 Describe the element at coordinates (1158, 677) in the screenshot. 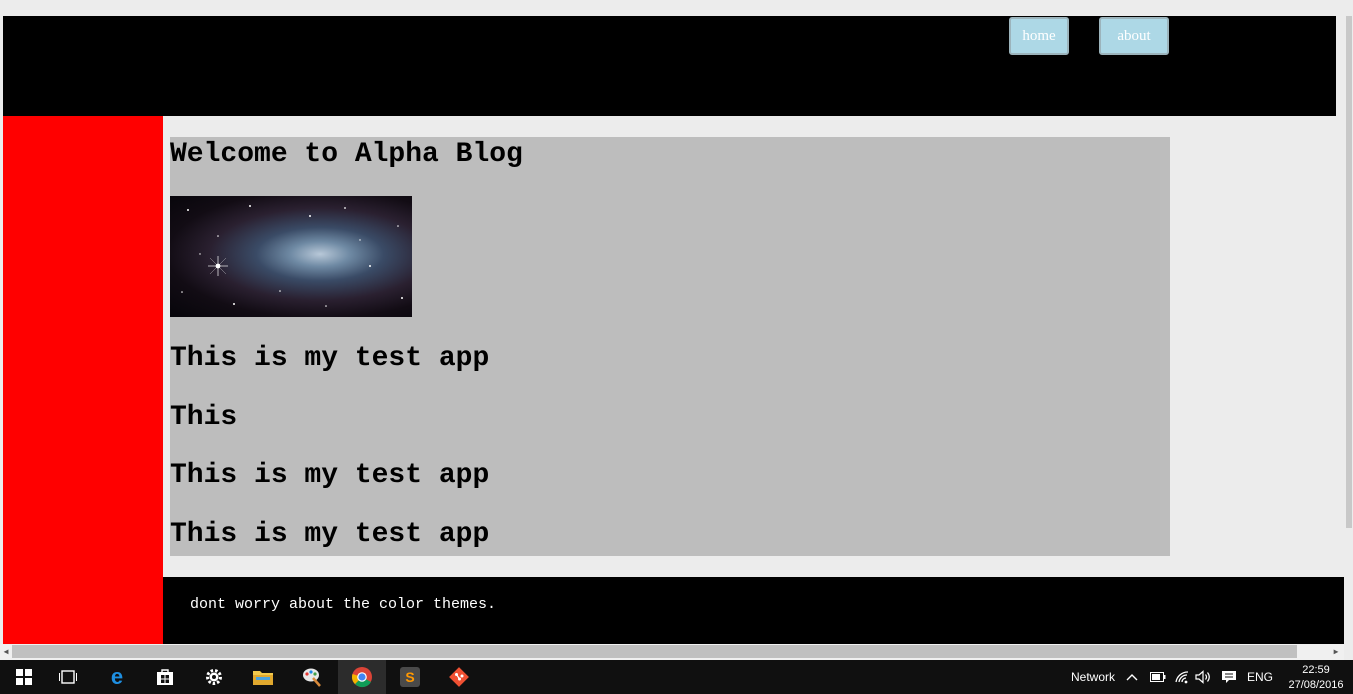

I see `battery-icon` at that location.